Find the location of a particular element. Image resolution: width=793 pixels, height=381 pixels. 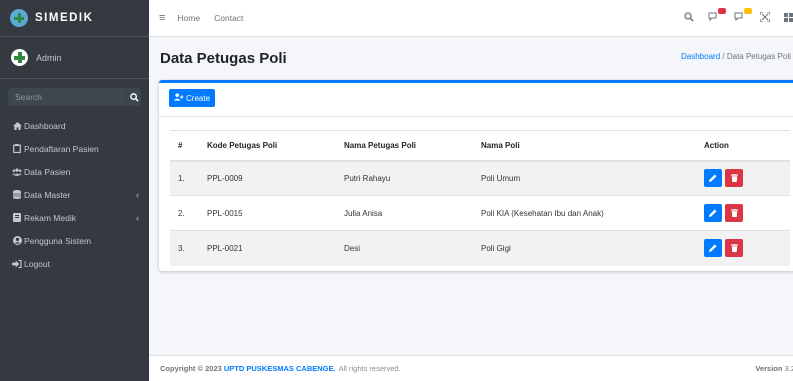

cell-kode: PPL-0021 is located at coordinates (265, 248).